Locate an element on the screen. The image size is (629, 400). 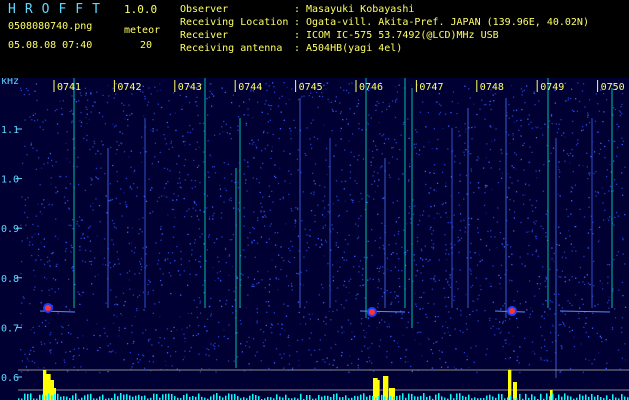
amplitude-burst is located at coordinates (386, 388).